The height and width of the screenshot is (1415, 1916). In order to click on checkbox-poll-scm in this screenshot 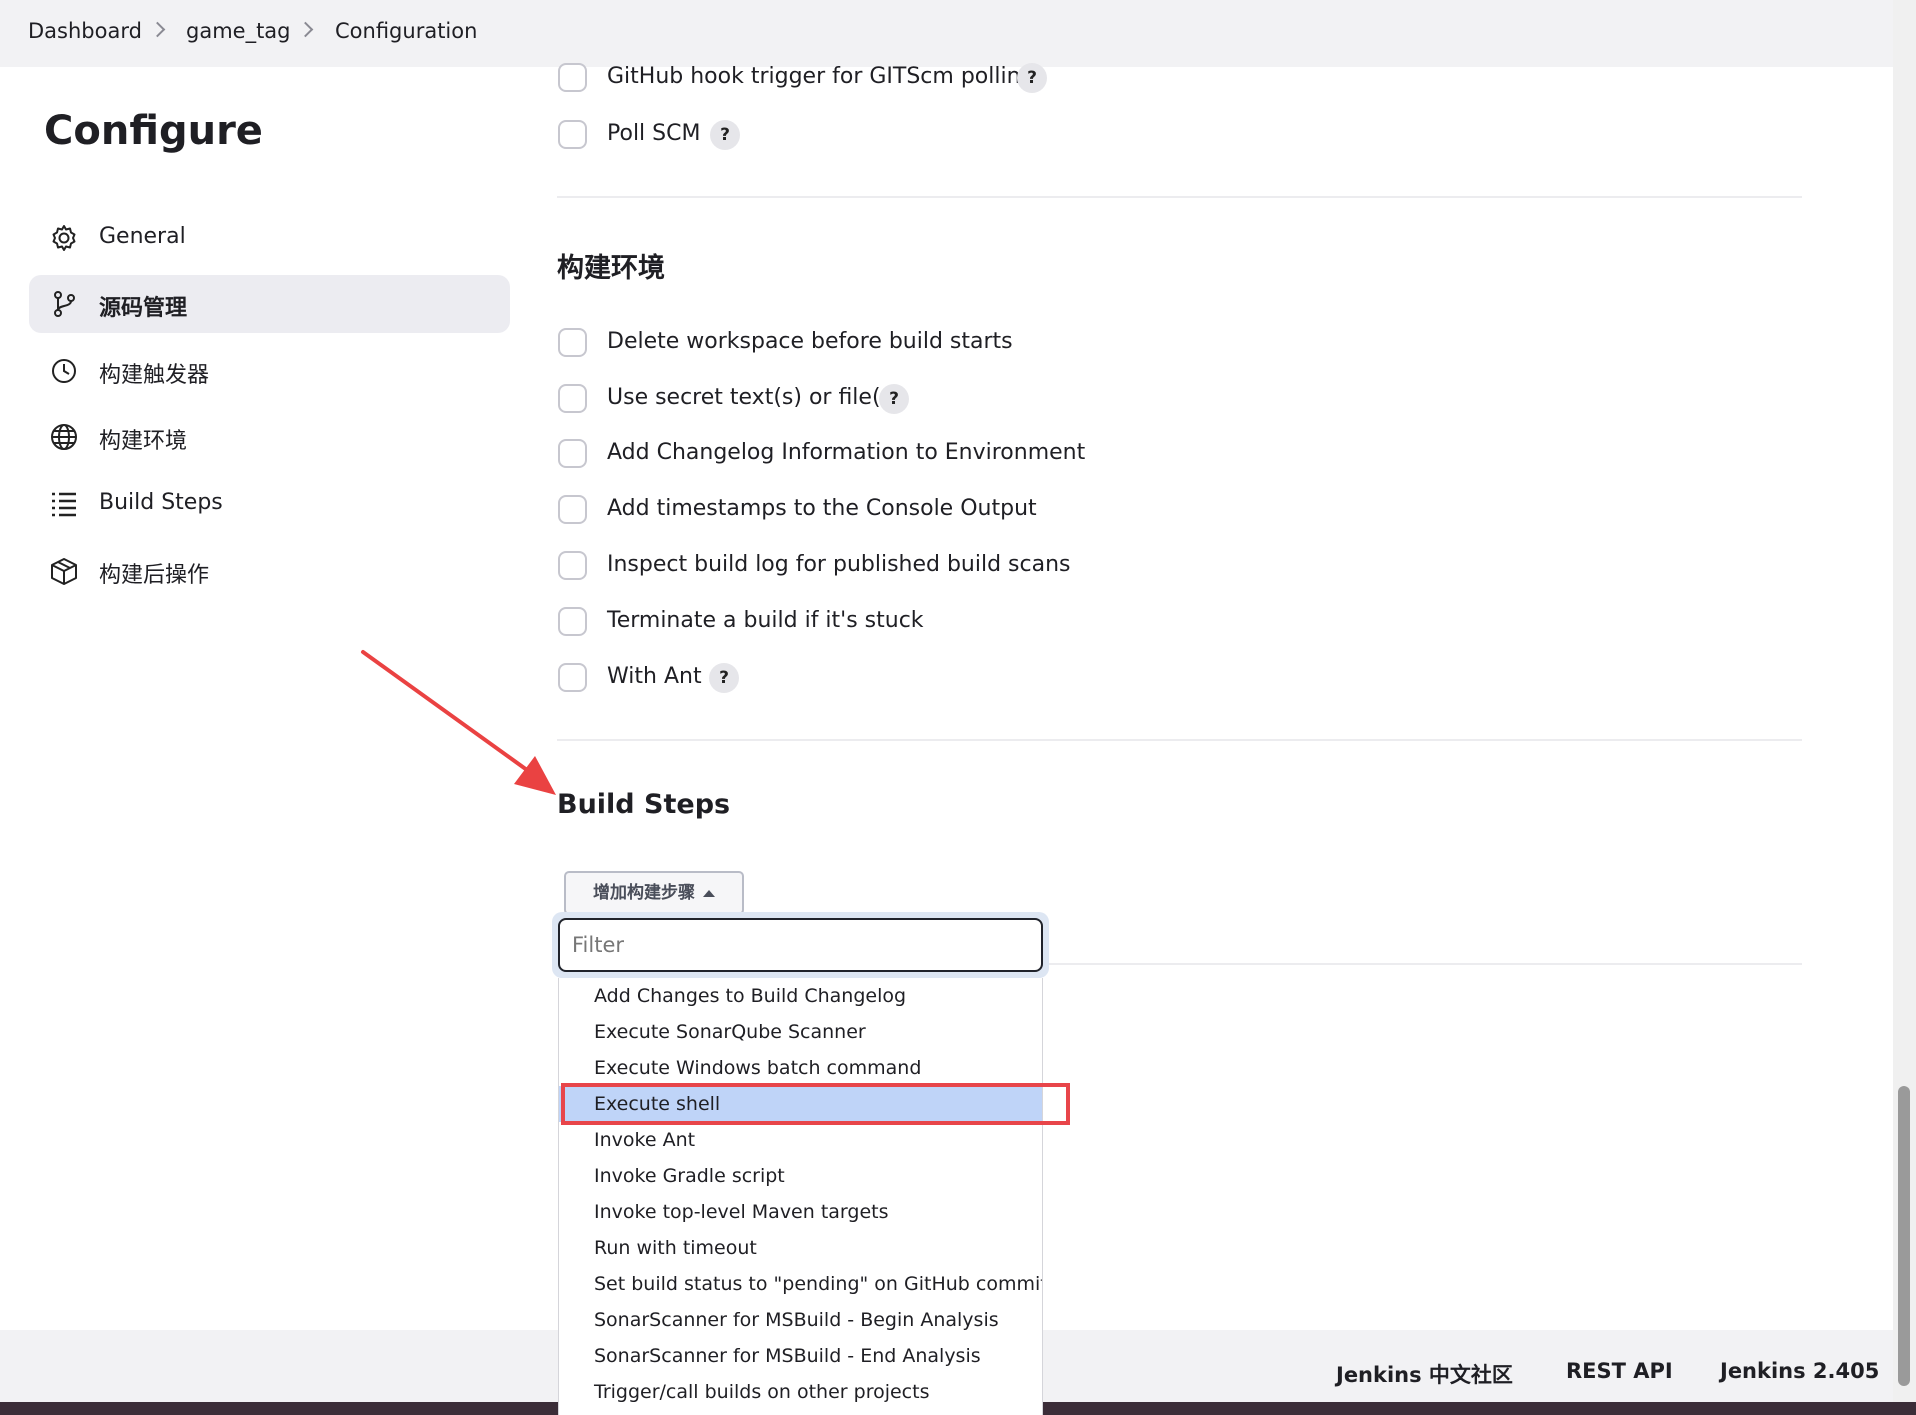, I will do `click(572, 134)`.